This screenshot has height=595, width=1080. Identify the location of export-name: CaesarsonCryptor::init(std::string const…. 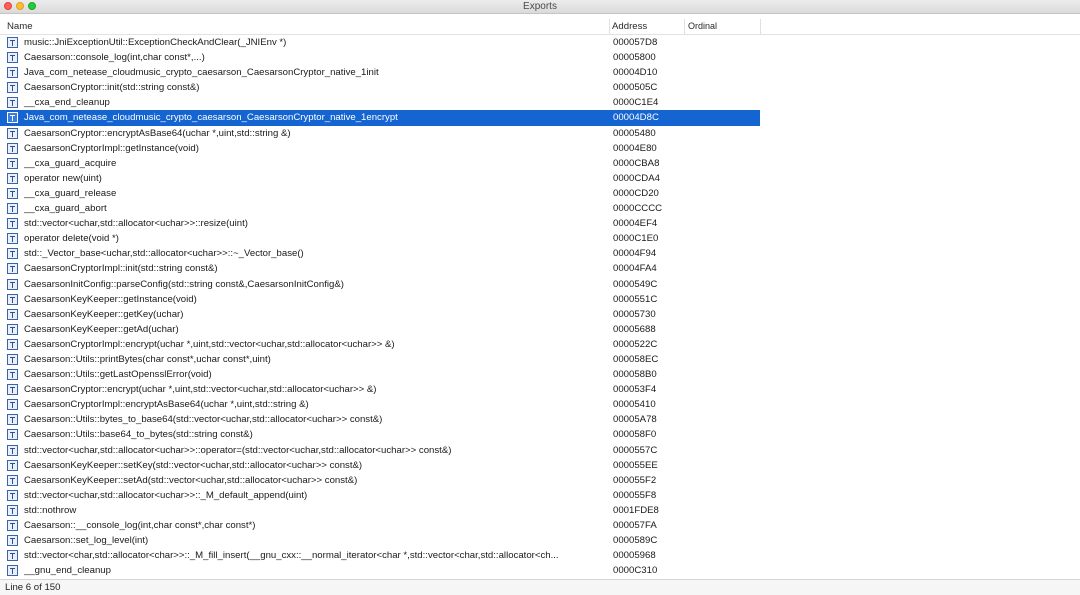
(112, 88).